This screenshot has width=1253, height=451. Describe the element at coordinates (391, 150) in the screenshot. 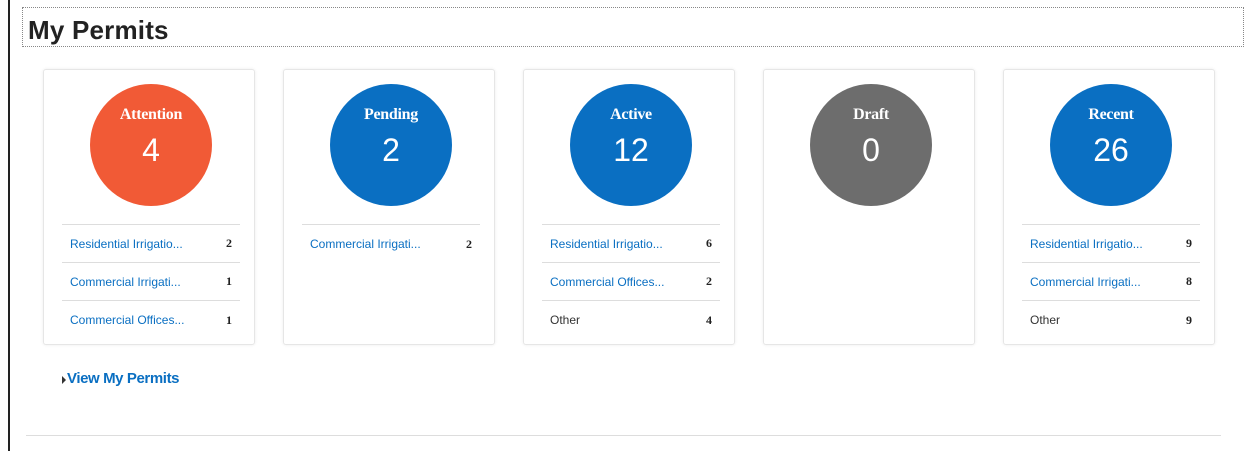

I see `status-count: 2` at that location.